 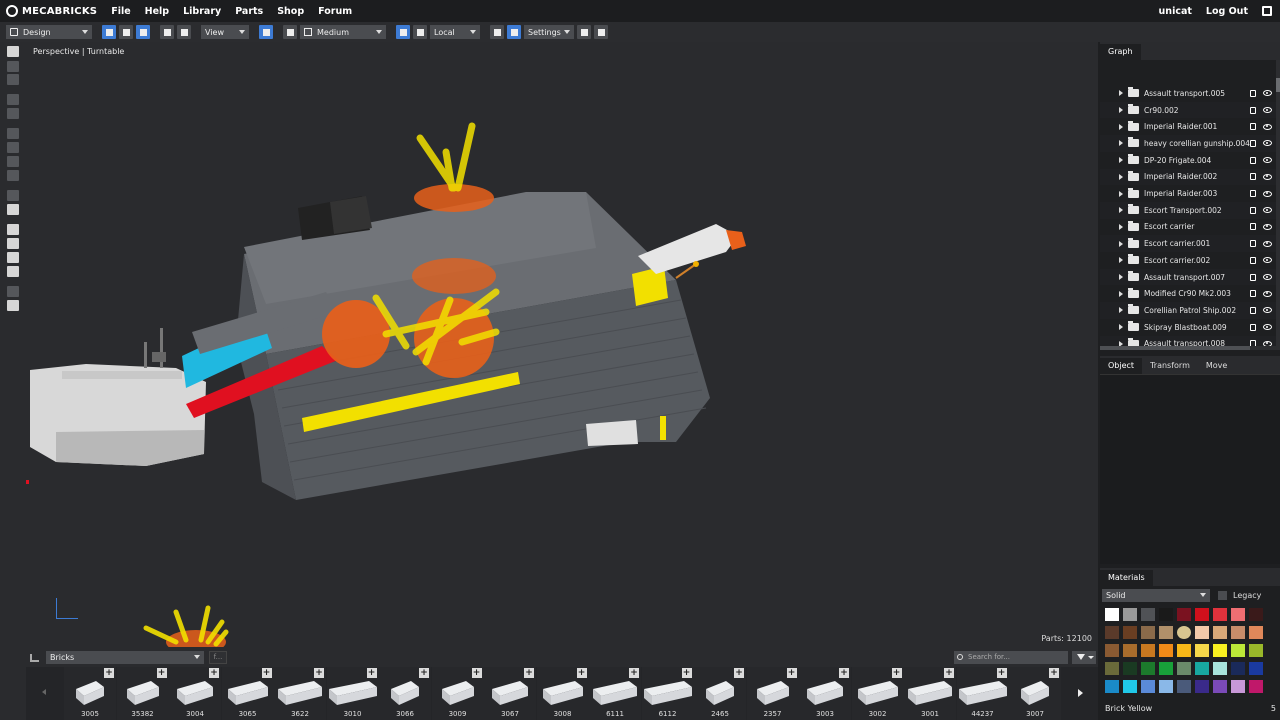 I want to click on save-button, so click(x=584, y=32).